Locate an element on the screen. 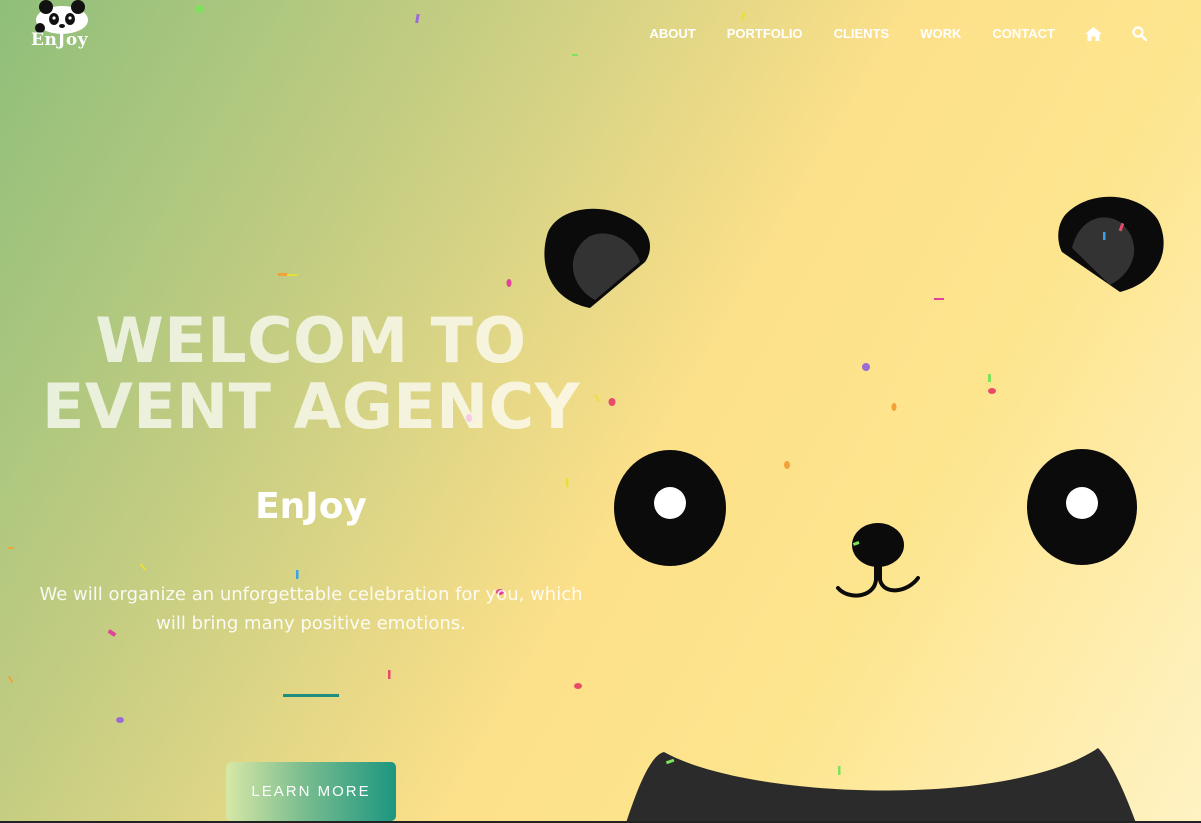 The height and width of the screenshot is (823, 1201). panda-left-ear is located at coordinates (597, 258).